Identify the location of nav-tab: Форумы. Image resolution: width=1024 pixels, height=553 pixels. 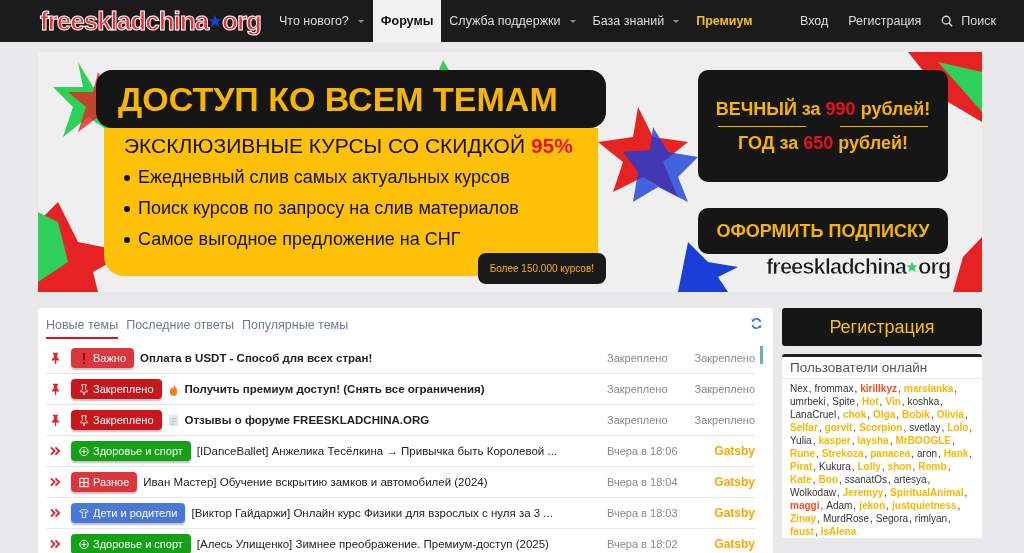
(407, 21).